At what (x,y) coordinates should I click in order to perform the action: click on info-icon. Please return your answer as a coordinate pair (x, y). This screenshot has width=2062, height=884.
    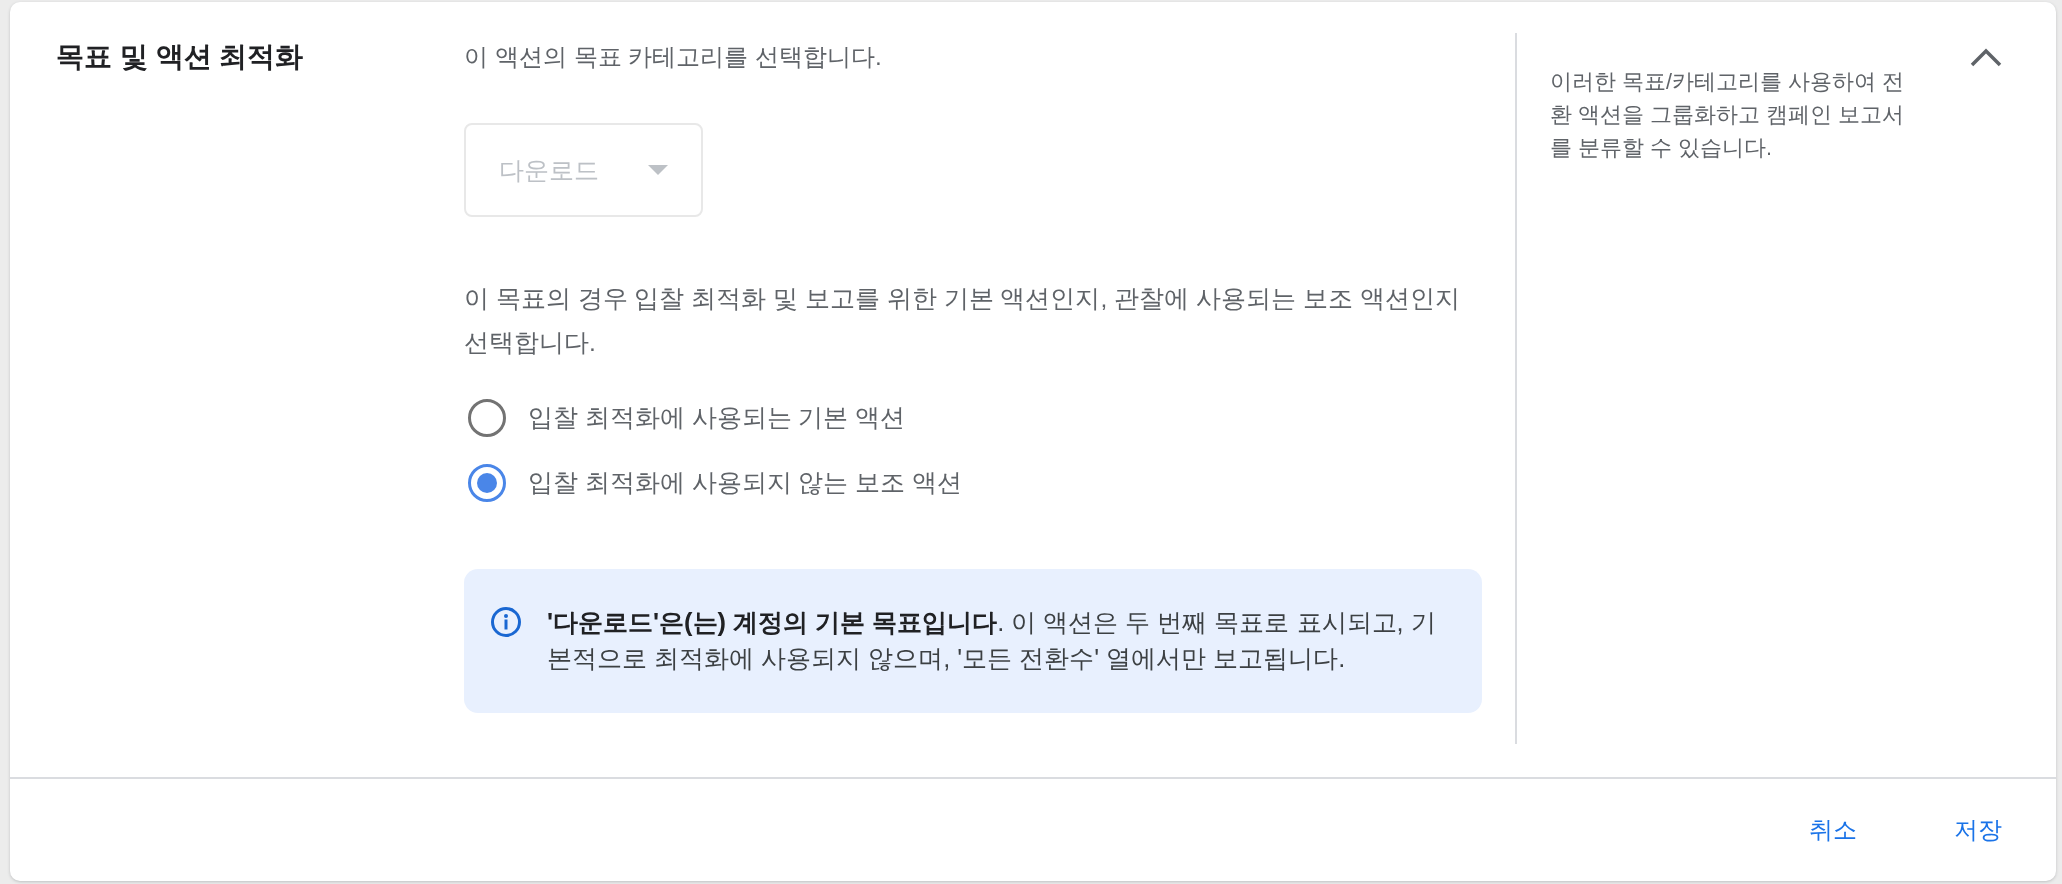
    Looking at the image, I should click on (506, 622).